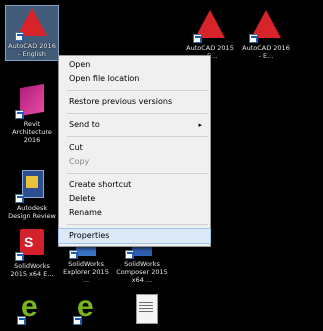  I want to click on desktop-icon-ie-1: e, so click(34, 309).